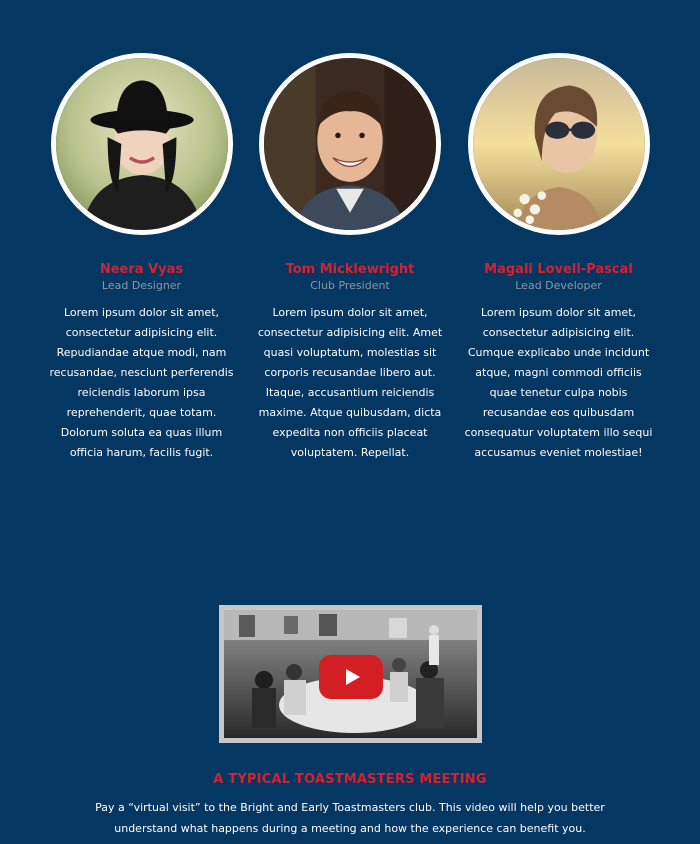 The height and width of the screenshot is (844, 700). I want to click on member-role: Club President, so click(350, 285).